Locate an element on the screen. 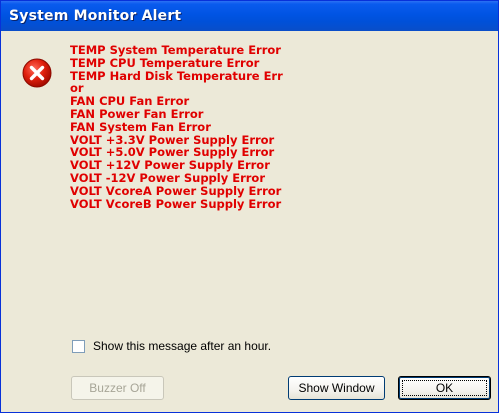 The image size is (499, 413). error-message: VOLT VcoreB Power Supply Error is located at coordinates (176, 203).